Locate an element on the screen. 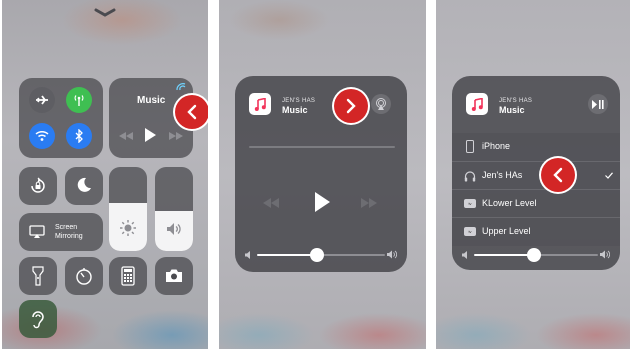 The height and width of the screenshot is (349, 630). flashlight-button is located at coordinates (38, 276).